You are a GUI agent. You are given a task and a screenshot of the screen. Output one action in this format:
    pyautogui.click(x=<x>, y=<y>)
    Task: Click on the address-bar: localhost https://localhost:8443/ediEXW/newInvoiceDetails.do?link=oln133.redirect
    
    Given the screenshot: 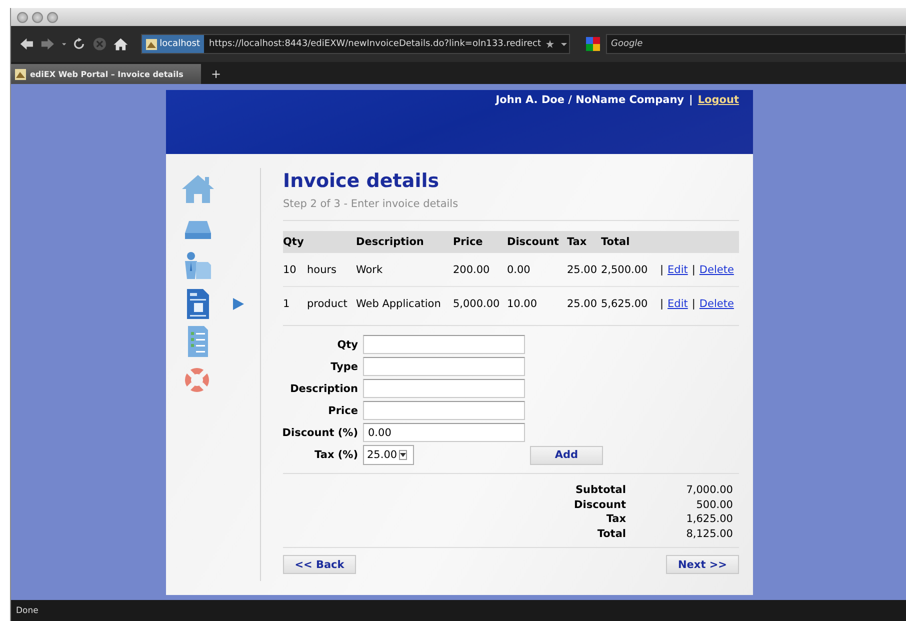 What is the action you would take?
    pyautogui.click(x=355, y=44)
    